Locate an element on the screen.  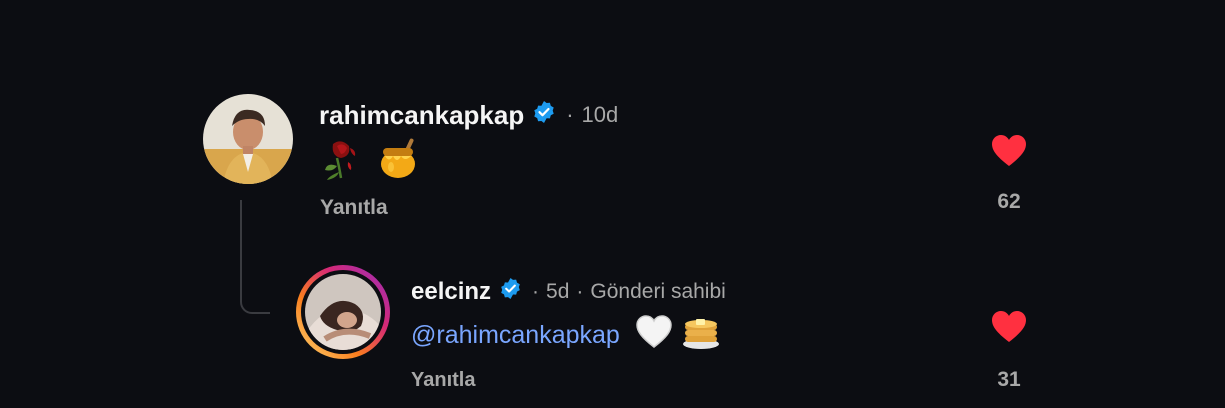
post-owner-label: Gönderi sahibi is located at coordinates (658, 291).